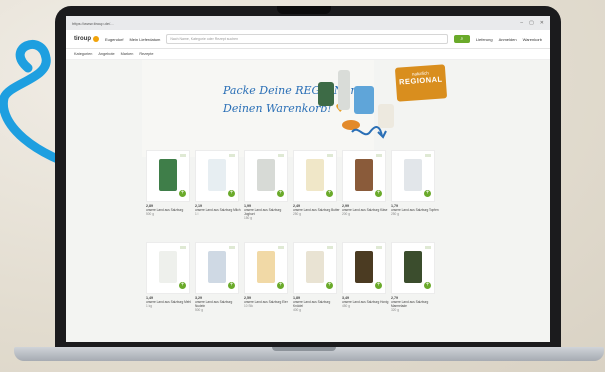  Describe the element at coordinates (344, 90) in the screenshot. I see `banner-product-bottle` at that location.